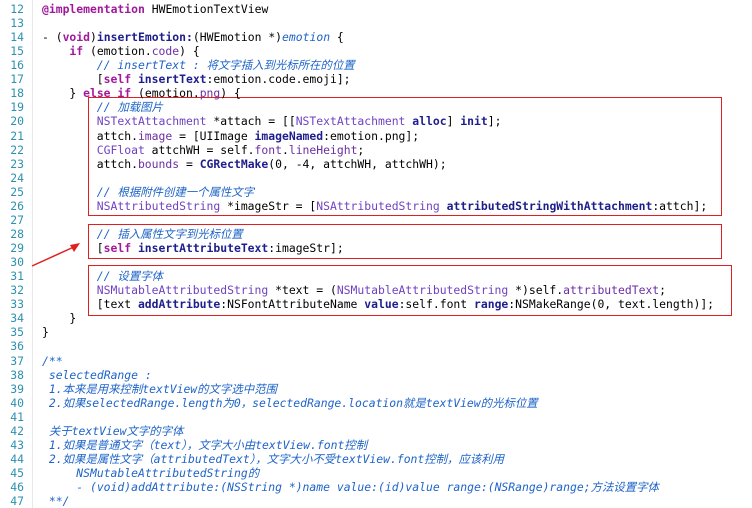 This screenshot has width=752, height=508. I want to click on code-token: image, so click(155, 135).